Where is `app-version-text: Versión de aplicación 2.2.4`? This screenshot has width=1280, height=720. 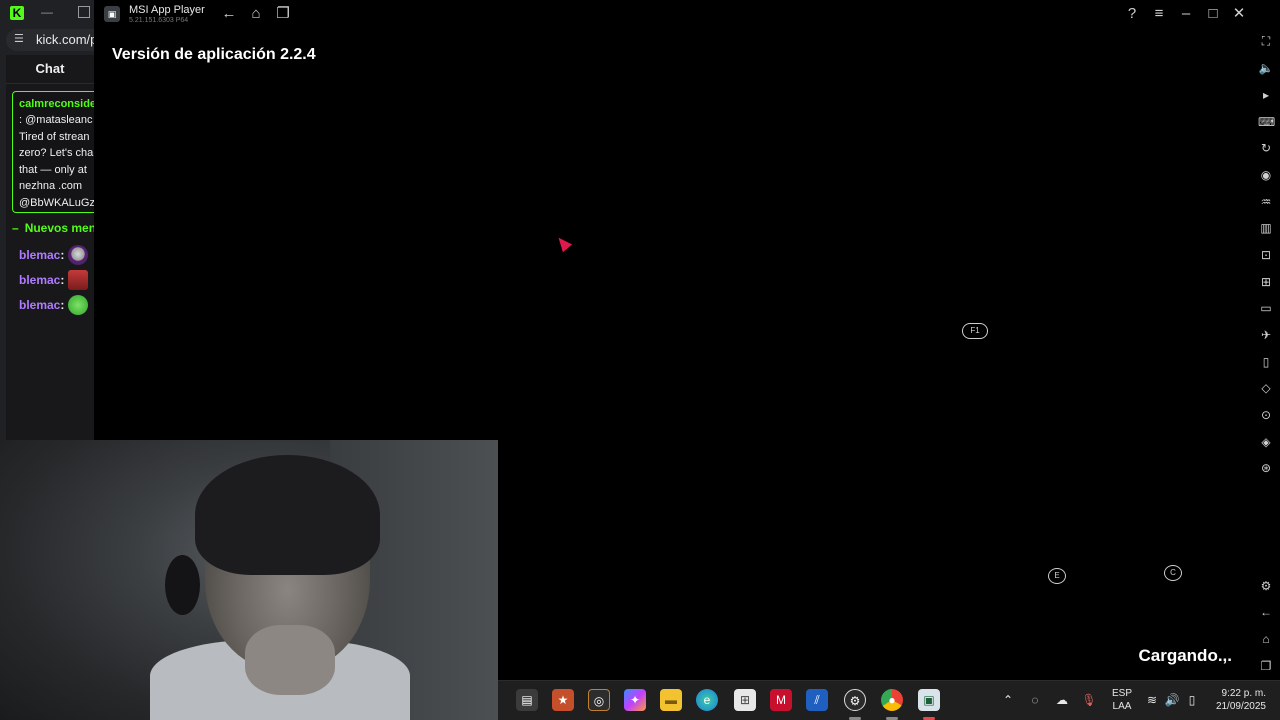
app-version-text: Versión de aplicación 2.2.4 is located at coordinates (214, 54).